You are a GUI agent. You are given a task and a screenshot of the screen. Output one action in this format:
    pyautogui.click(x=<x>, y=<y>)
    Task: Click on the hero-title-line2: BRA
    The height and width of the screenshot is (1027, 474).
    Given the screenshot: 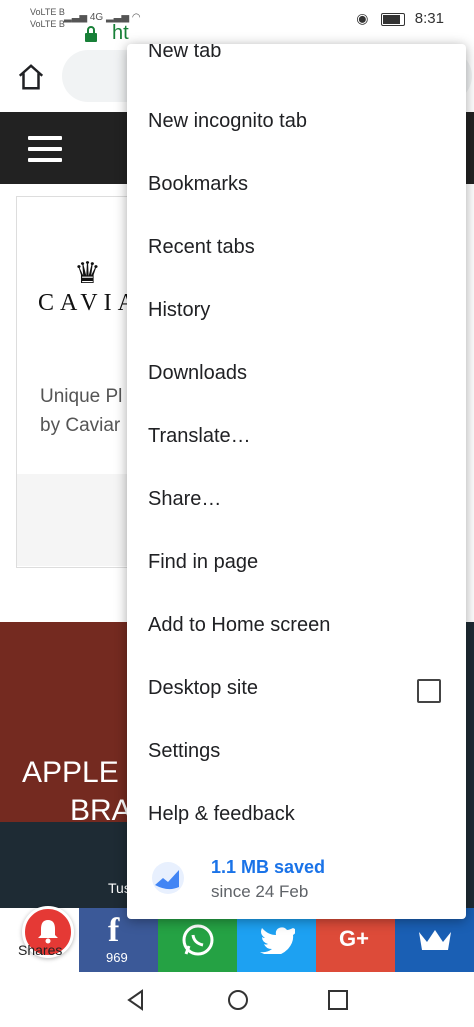 What is the action you would take?
    pyautogui.click(x=101, y=810)
    